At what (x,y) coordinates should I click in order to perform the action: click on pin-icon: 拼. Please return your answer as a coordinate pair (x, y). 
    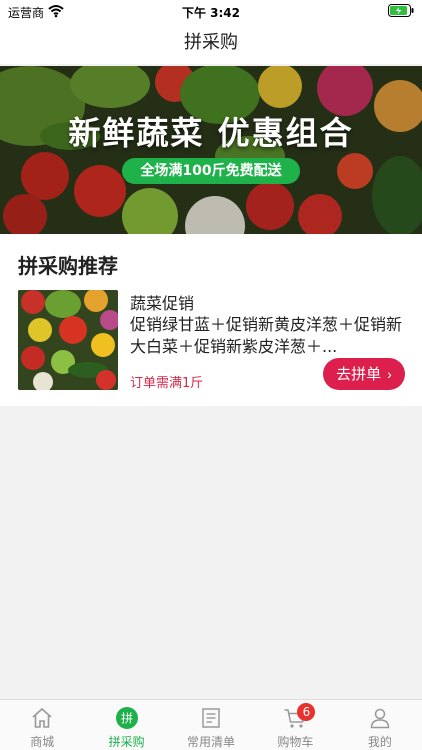
    Looking at the image, I should click on (126, 718).